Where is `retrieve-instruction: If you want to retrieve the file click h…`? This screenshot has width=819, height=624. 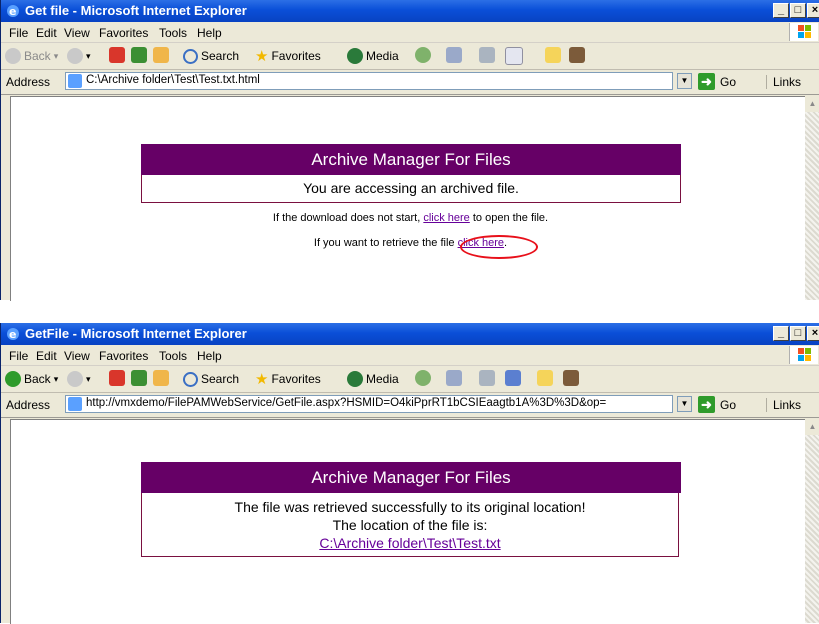 retrieve-instruction: If you want to retrieve the file click h… is located at coordinates (410, 243).